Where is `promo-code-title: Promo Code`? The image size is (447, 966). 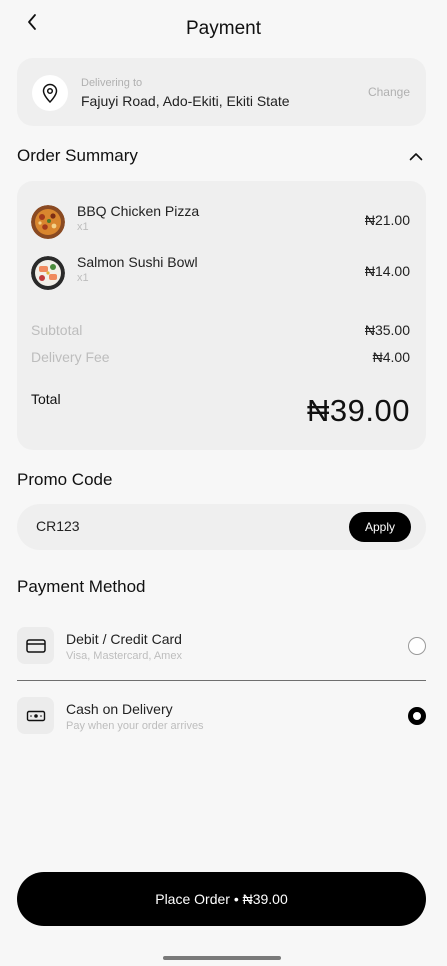 promo-code-title: Promo Code is located at coordinates (65, 479).